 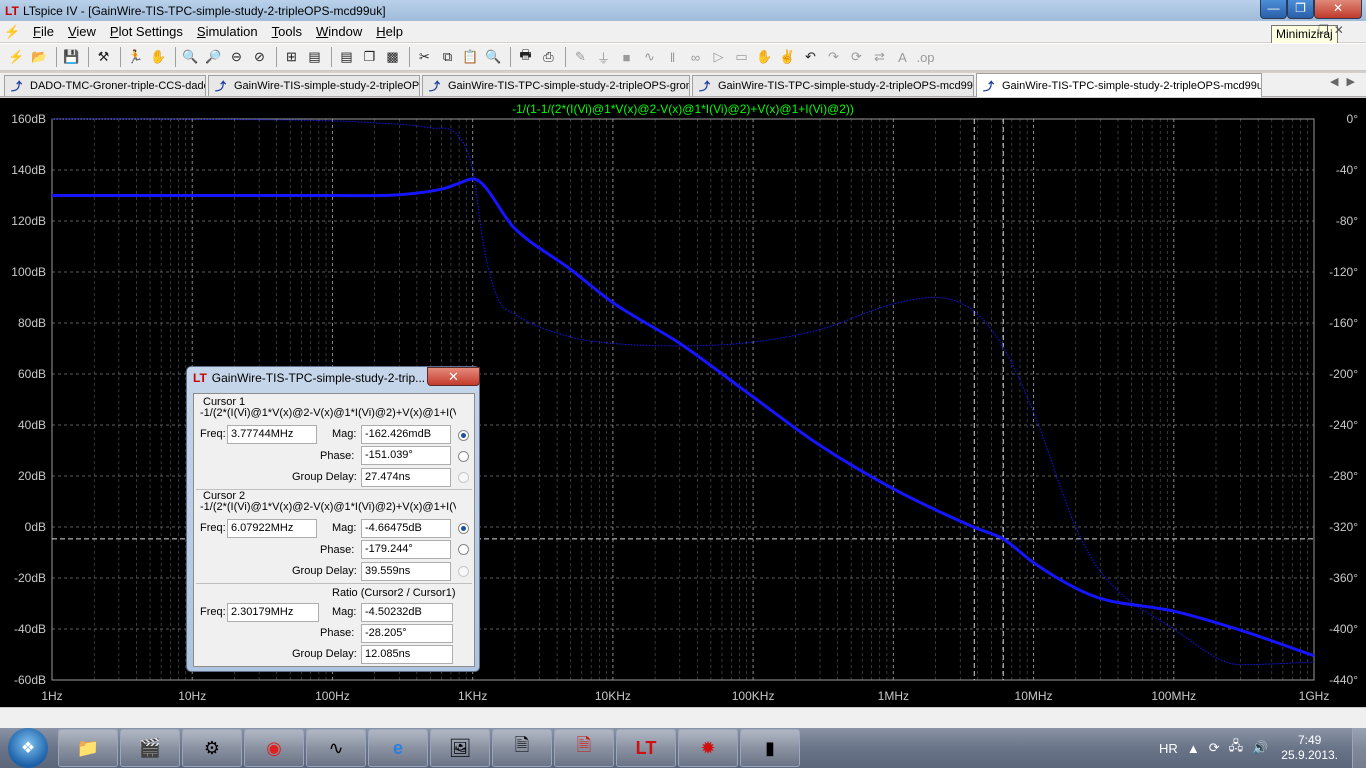 I want to click on maximize-button: ❐, so click(x=1300, y=9).